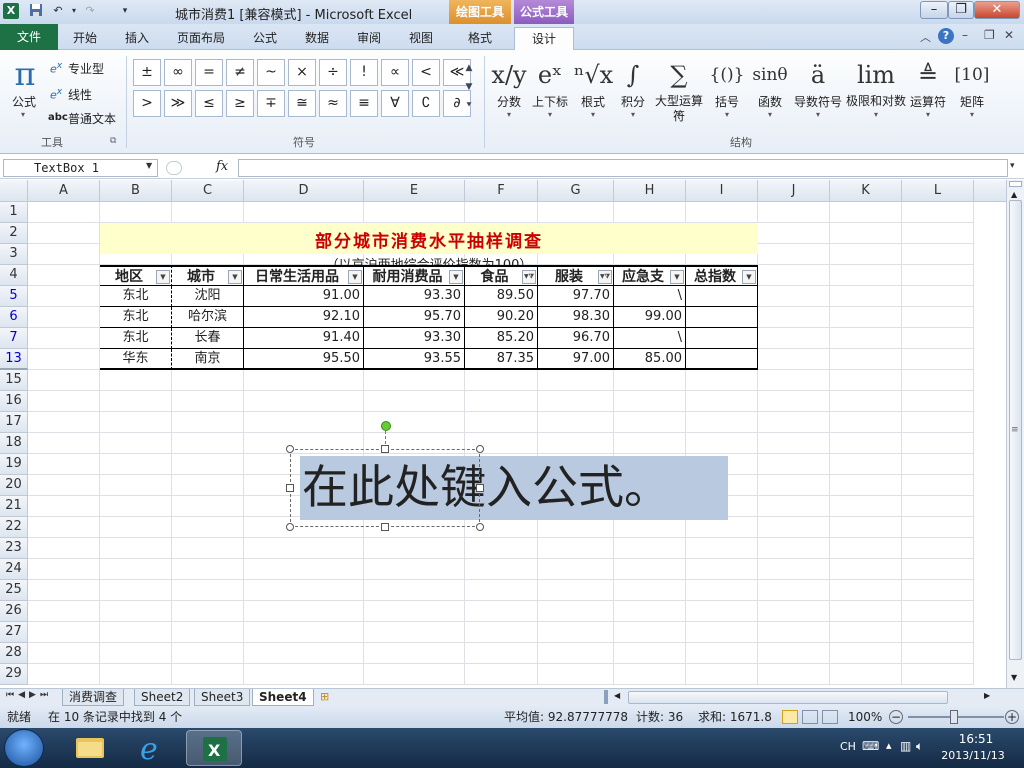 The height and width of the screenshot is (768, 1024). What do you see at coordinates (64, 191) in the screenshot?
I see `column-header-A: A` at bounding box center [64, 191].